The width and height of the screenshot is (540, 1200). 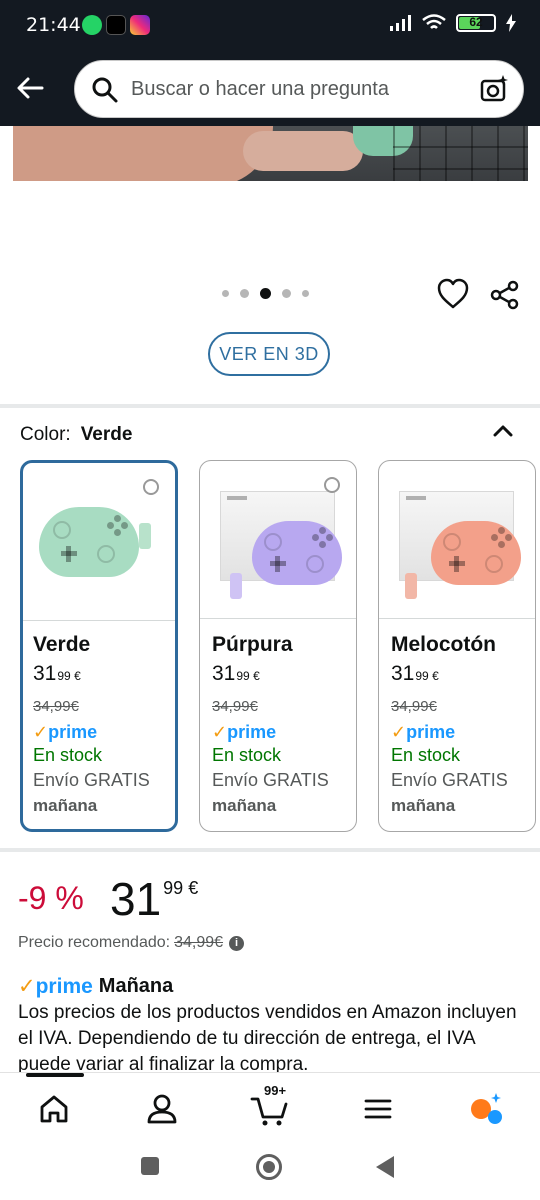 I want to click on cart-count: 99+, so click(x=275, y=1090).